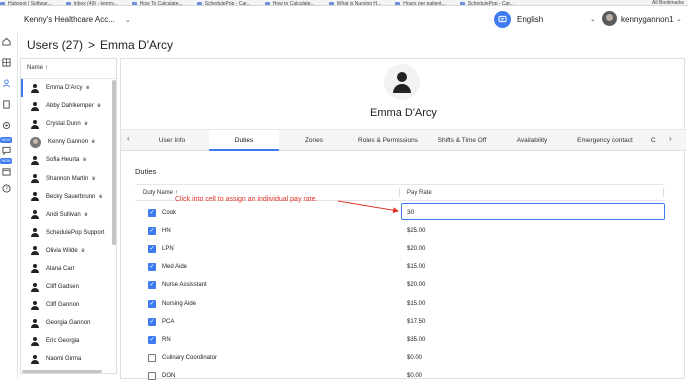 The image size is (688, 386). I want to click on name-column-header: Name ↑, so click(68, 69).